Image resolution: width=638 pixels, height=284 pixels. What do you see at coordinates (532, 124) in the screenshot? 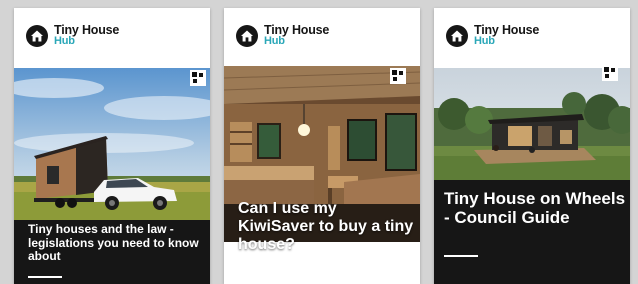
I see `tiny-house-deck-forest-photo` at bounding box center [532, 124].